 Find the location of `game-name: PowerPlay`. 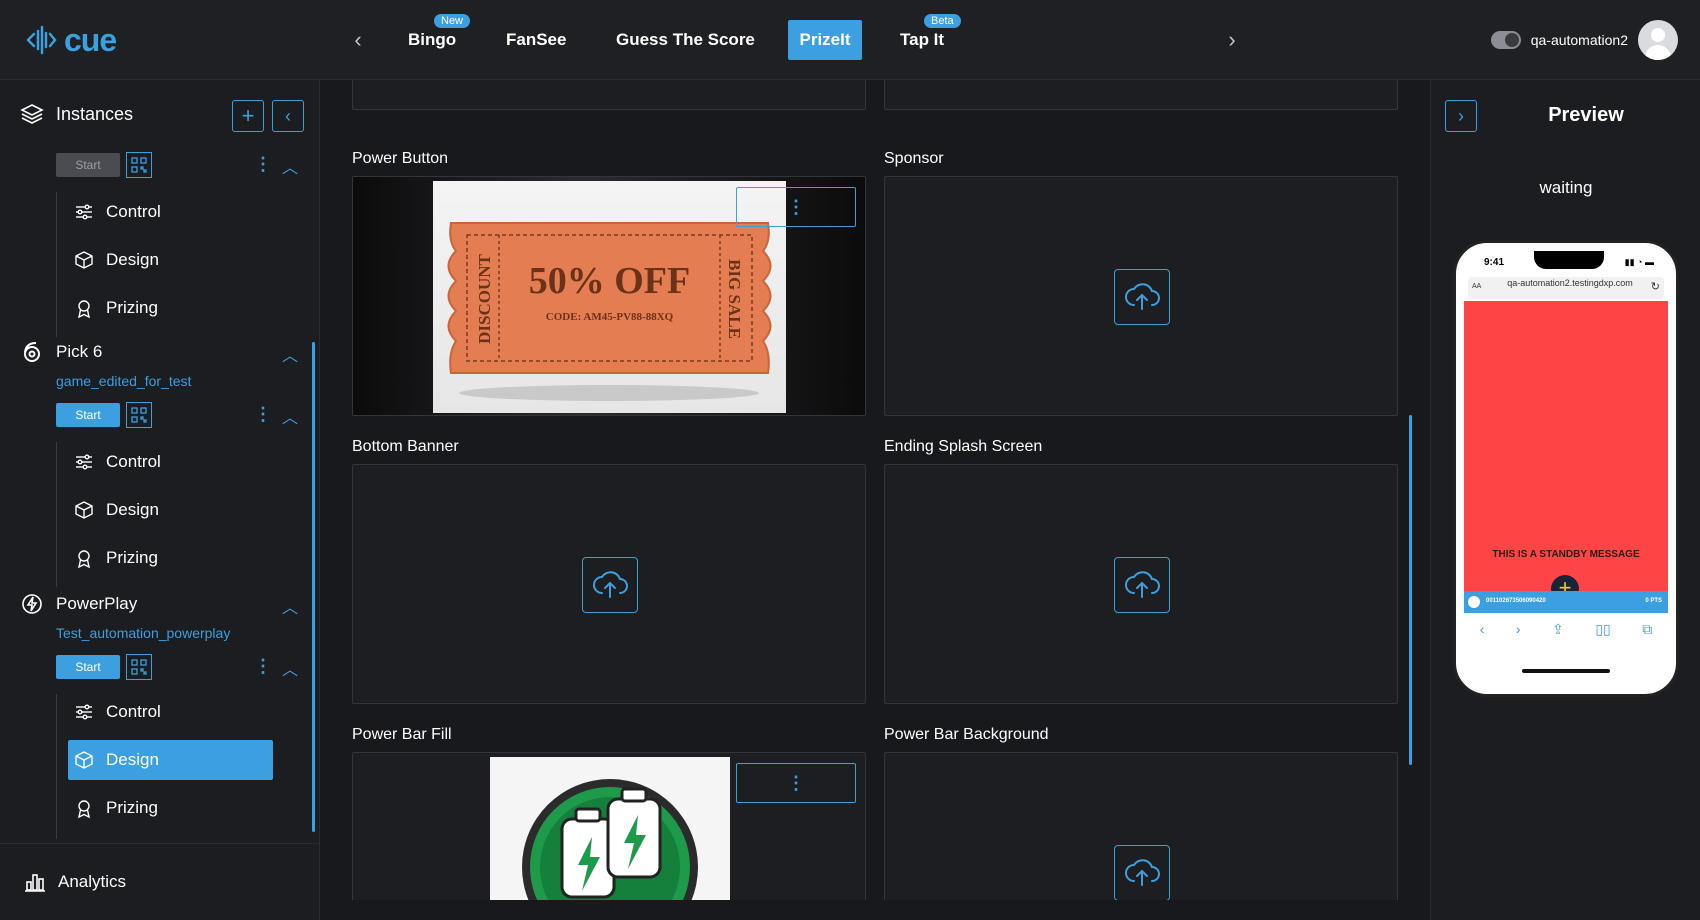

game-name: PowerPlay is located at coordinates (97, 603).